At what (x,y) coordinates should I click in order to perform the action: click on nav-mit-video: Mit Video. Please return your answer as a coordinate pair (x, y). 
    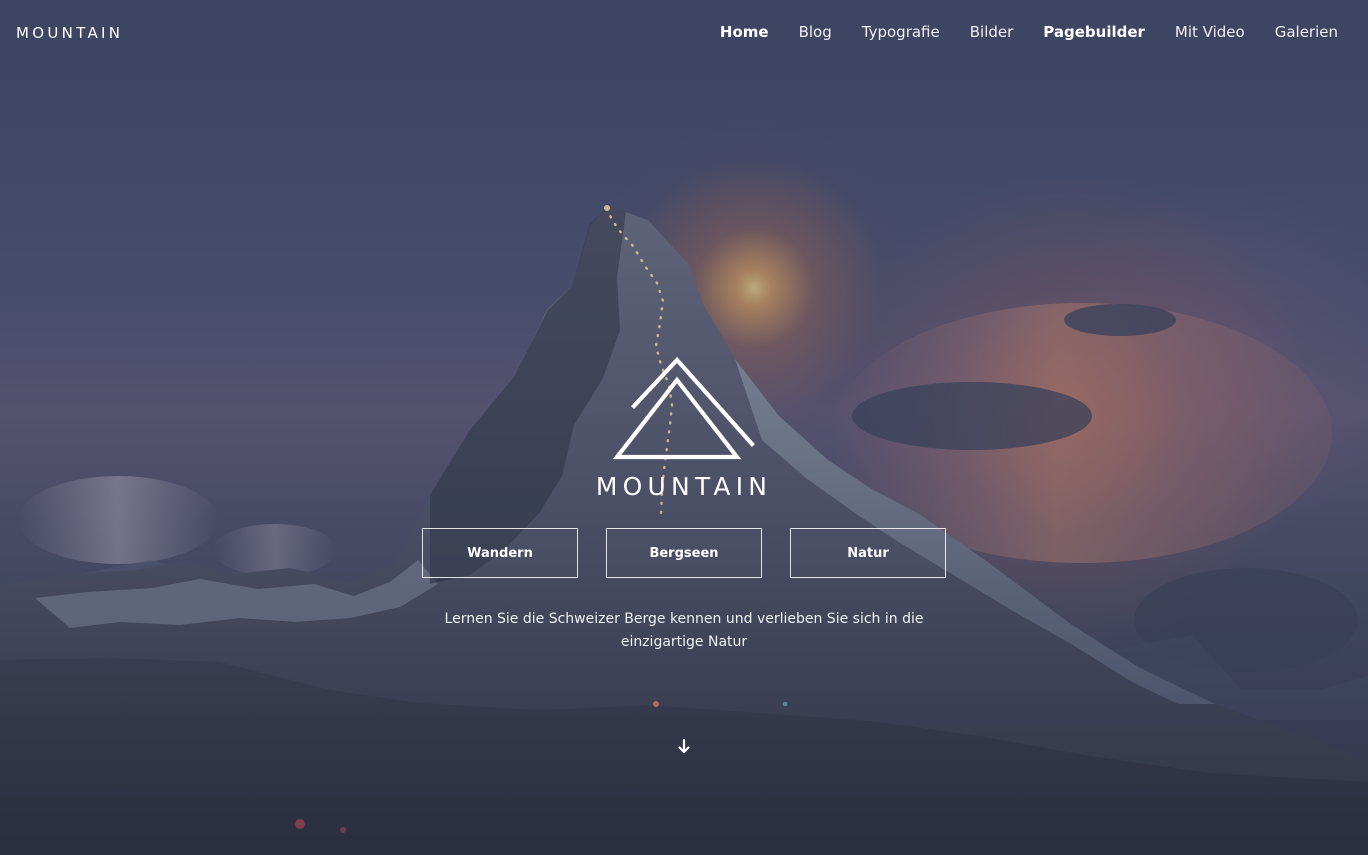
    Looking at the image, I should click on (1210, 32).